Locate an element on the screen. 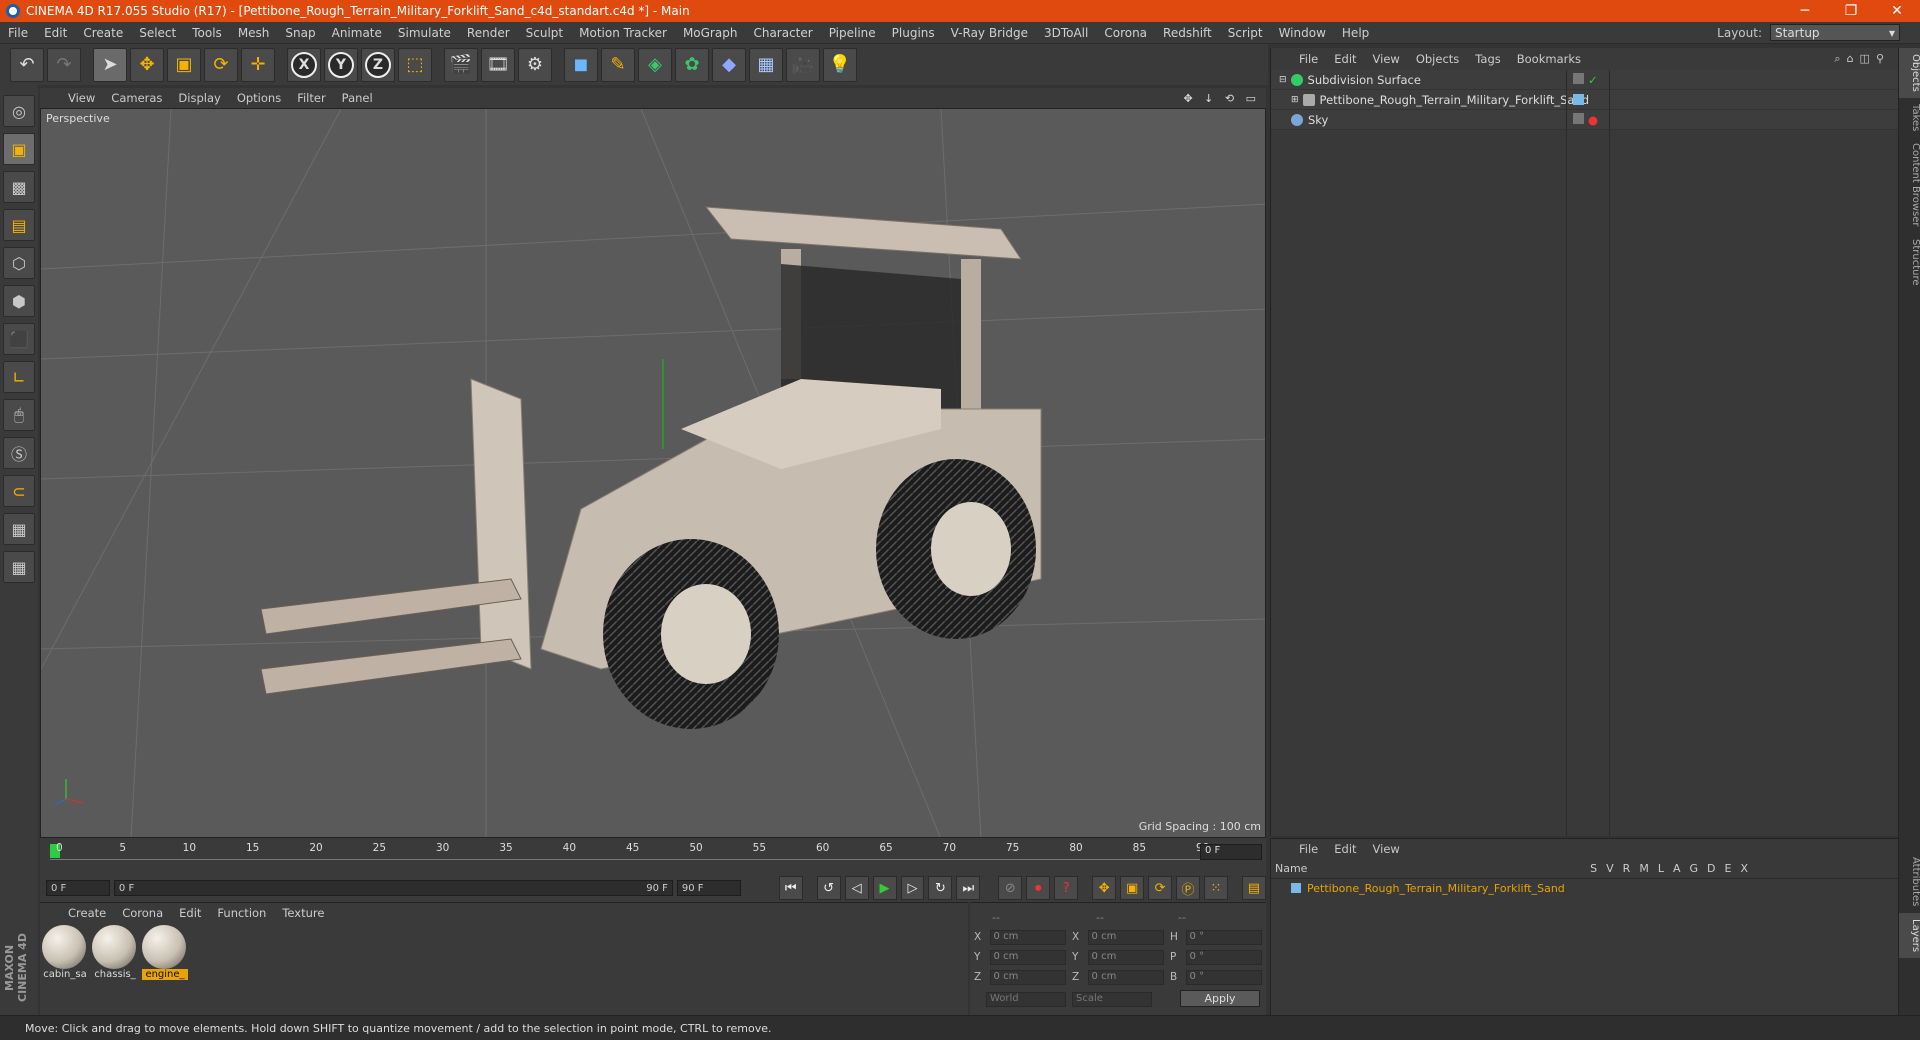 Image resolution: width=1920 pixels, height=1040 pixels. timeline-window-button: ▤ is located at coordinates (1253, 888).